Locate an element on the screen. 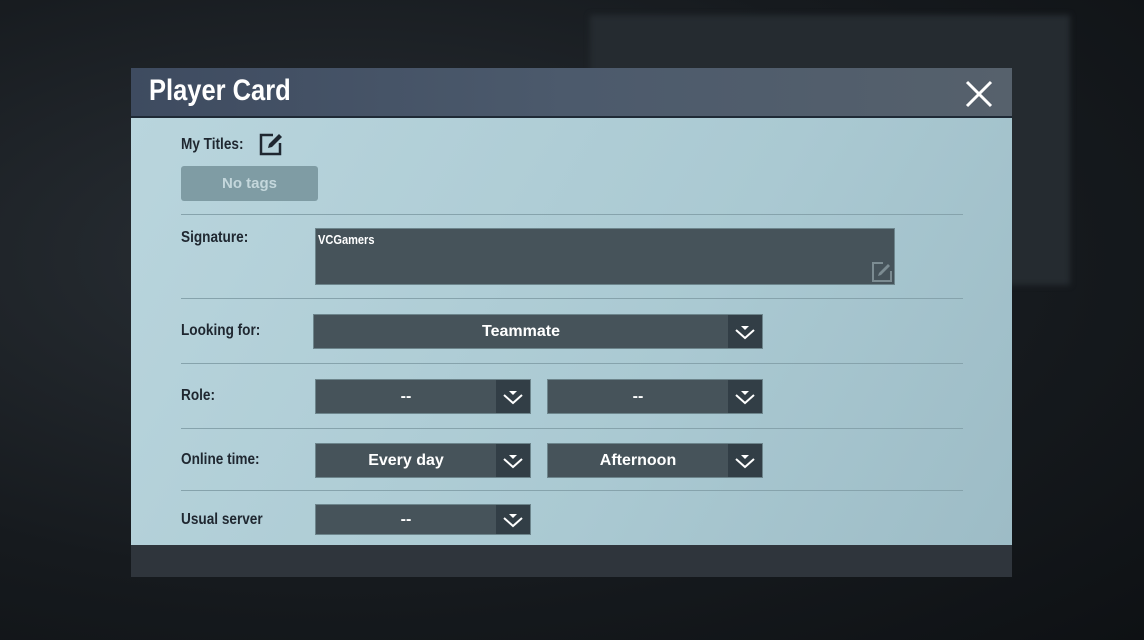 Image resolution: width=1144 pixels, height=640 pixels. dialog-footer is located at coordinates (571, 561).